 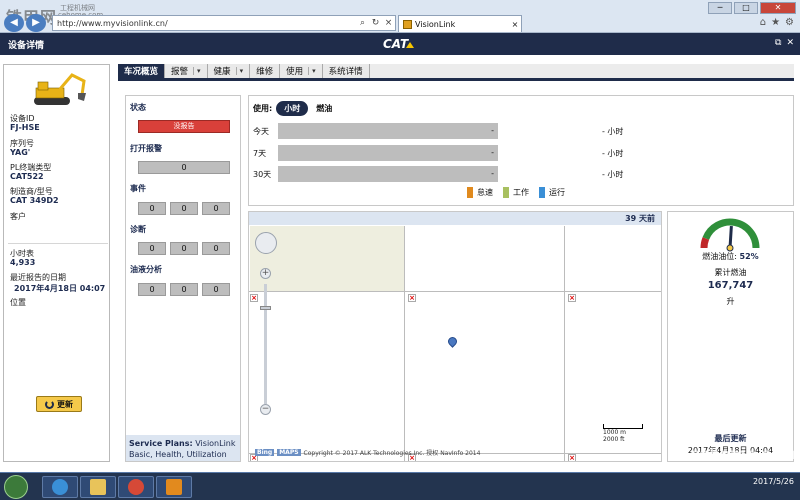 What do you see at coordinates (265, 308) in the screenshot?
I see `zoom-slider-handle` at bounding box center [265, 308].